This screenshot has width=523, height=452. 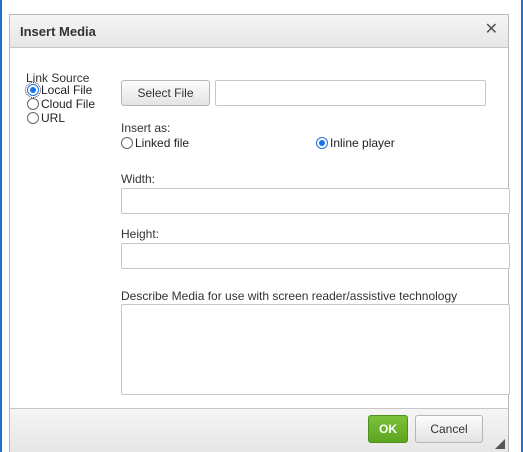 What do you see at coordinates (449, 429) in the screenshot?
I see `cancel-button: Cancel` at bounding box center [449, 429].